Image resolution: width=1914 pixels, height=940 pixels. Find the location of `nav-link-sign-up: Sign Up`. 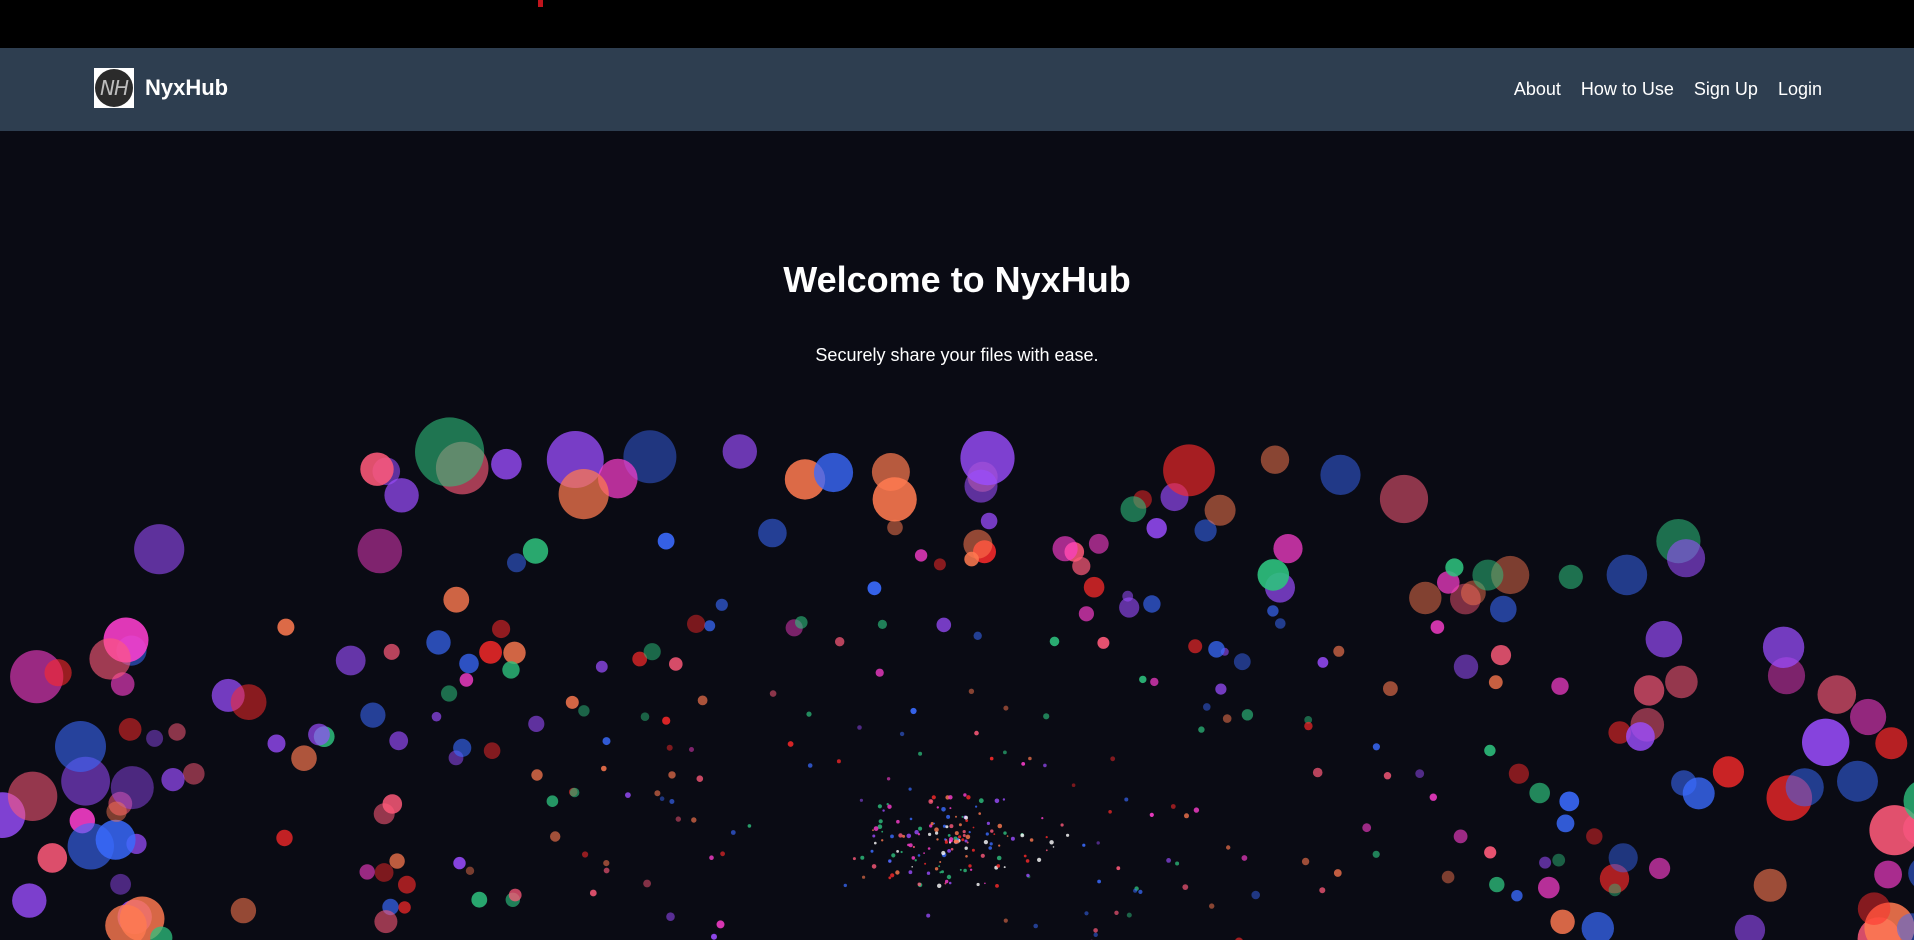

nav-link-sign-up: Sign Up is located at coordinates (1726, 89).